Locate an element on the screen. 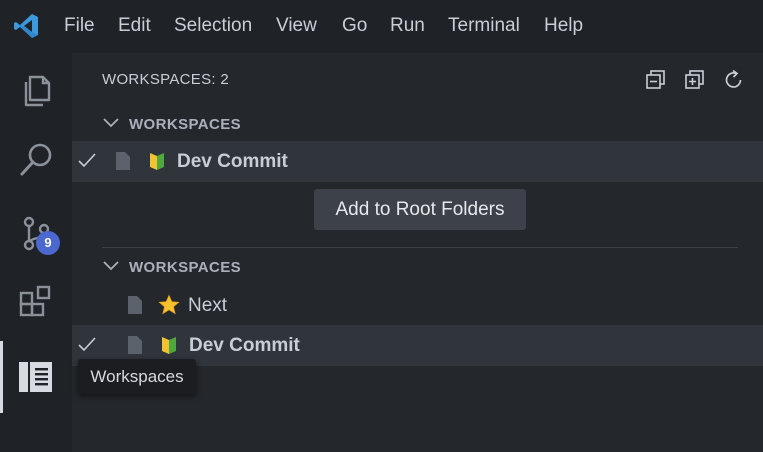 This screenshot has height=452, width=763. menu-selection: Selection is located at coordinates (213, 26).